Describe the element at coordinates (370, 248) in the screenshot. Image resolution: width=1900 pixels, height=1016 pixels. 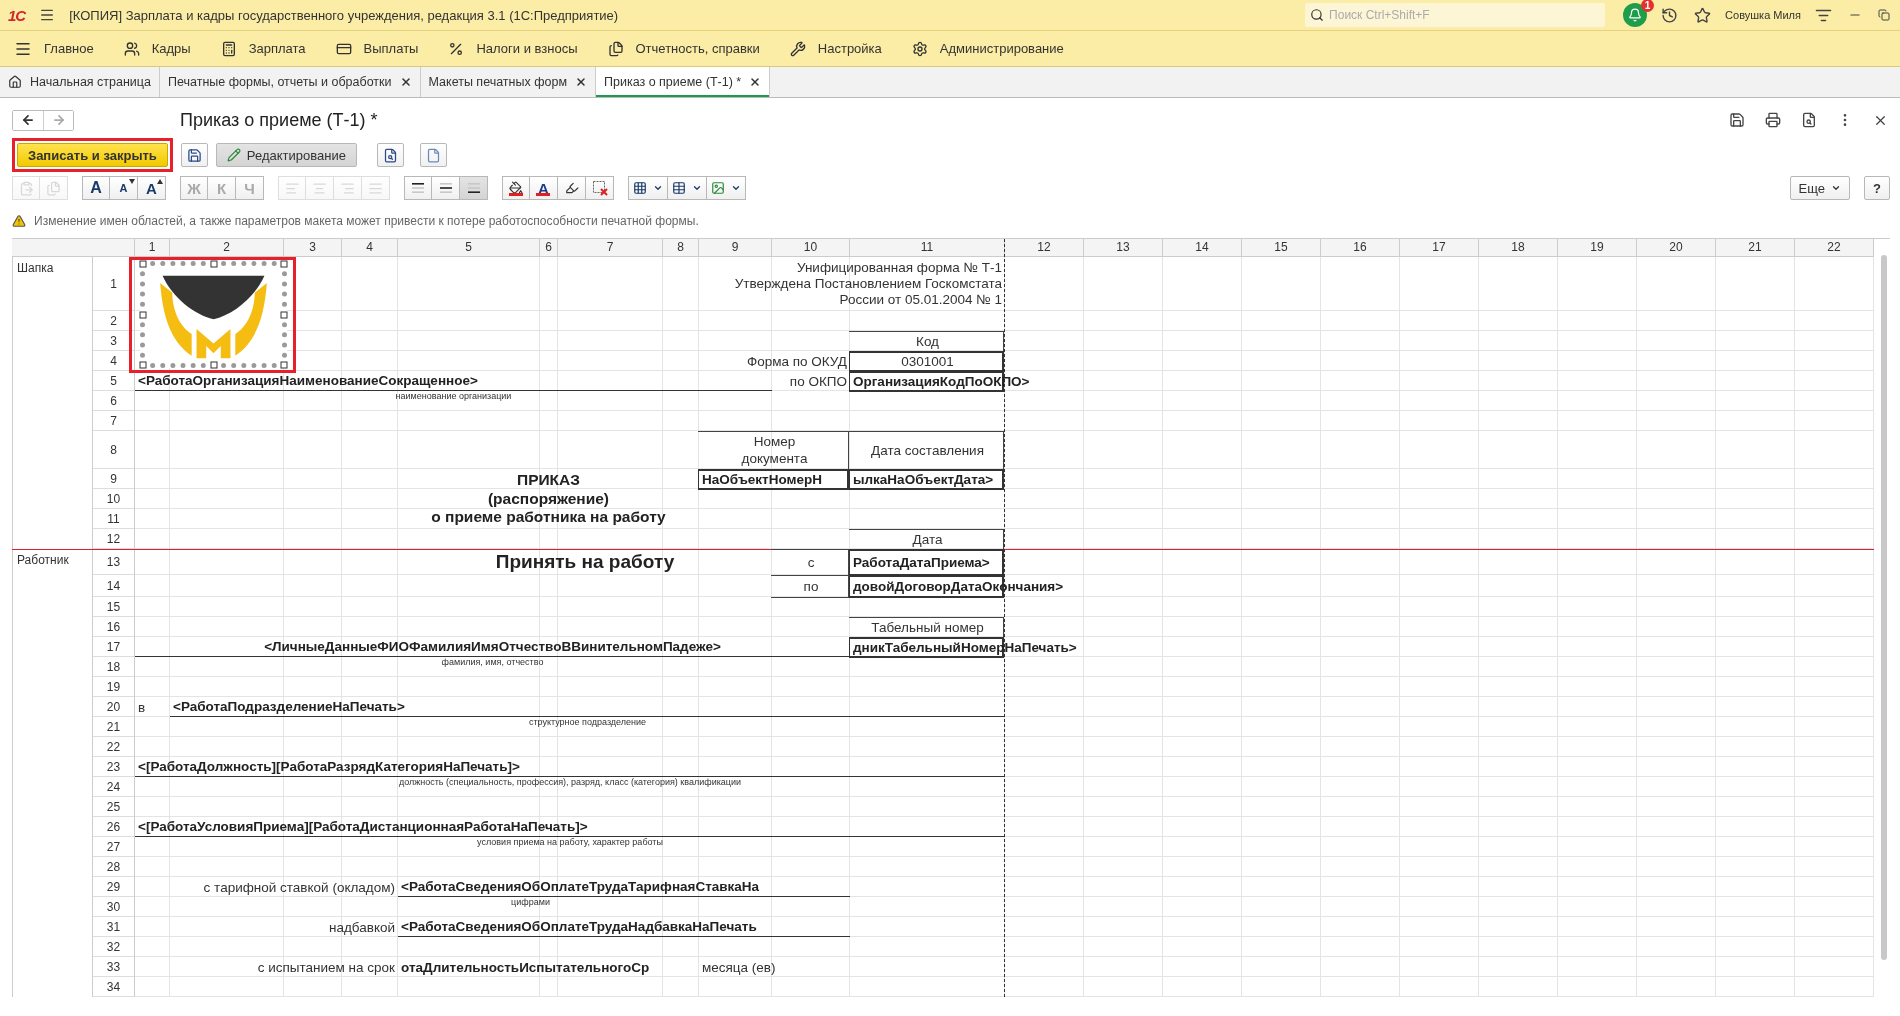
I see `column-header: 4` at that location.